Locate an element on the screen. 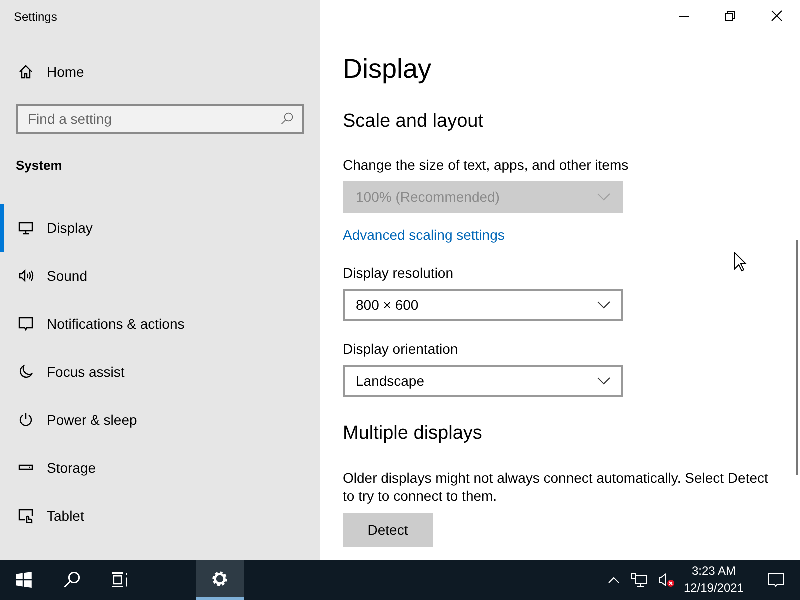 The width and height of the screenshot is (800, 600). field-label: Change the size of text, apps, and other items is located at coordinates (486, 165).